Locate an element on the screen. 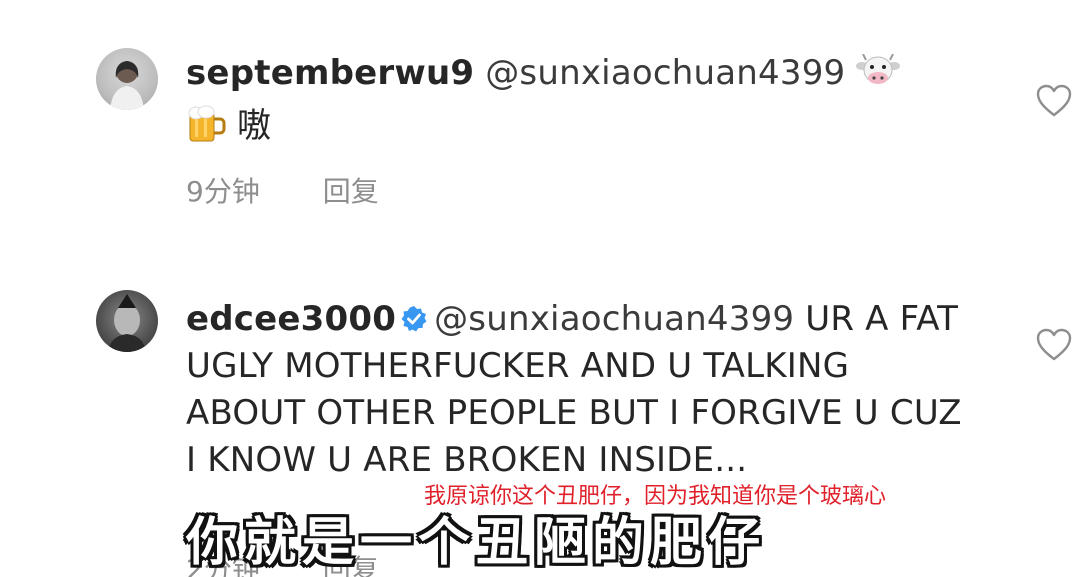 The height and width of the screenshot is (577, 1079). comment-username: septemberwu9 is located at coordinates (330, 73).